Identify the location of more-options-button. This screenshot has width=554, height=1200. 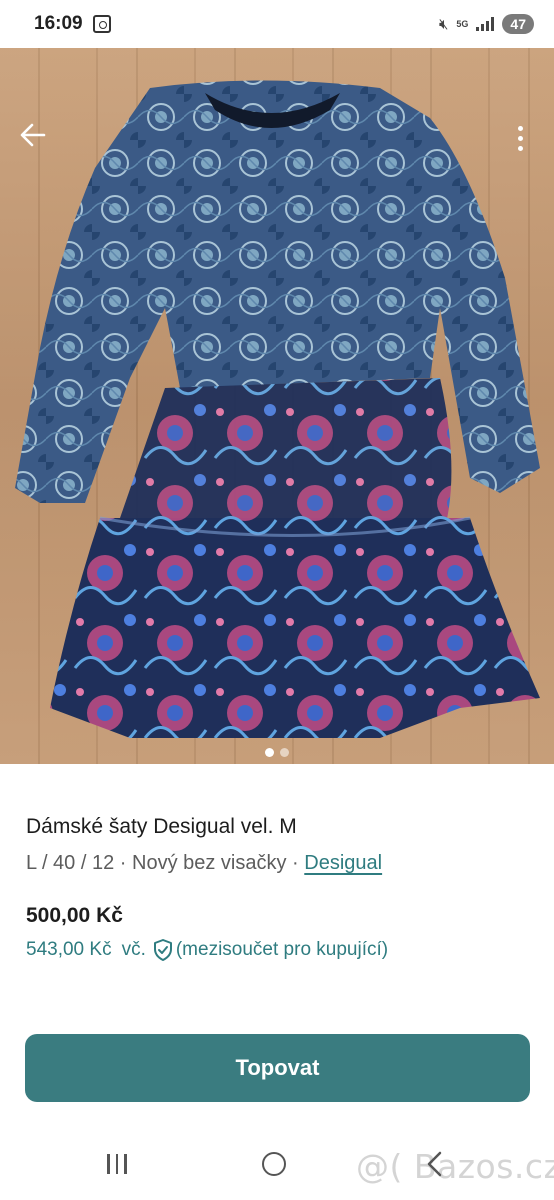
(520, 138).